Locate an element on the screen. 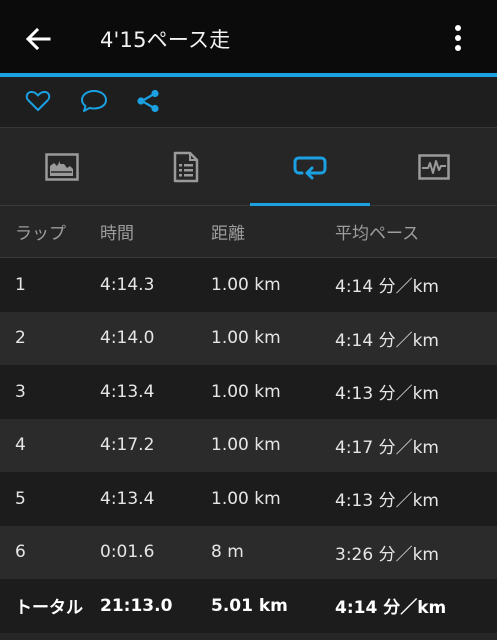  comment-icon is located at coordinates (94, 101).